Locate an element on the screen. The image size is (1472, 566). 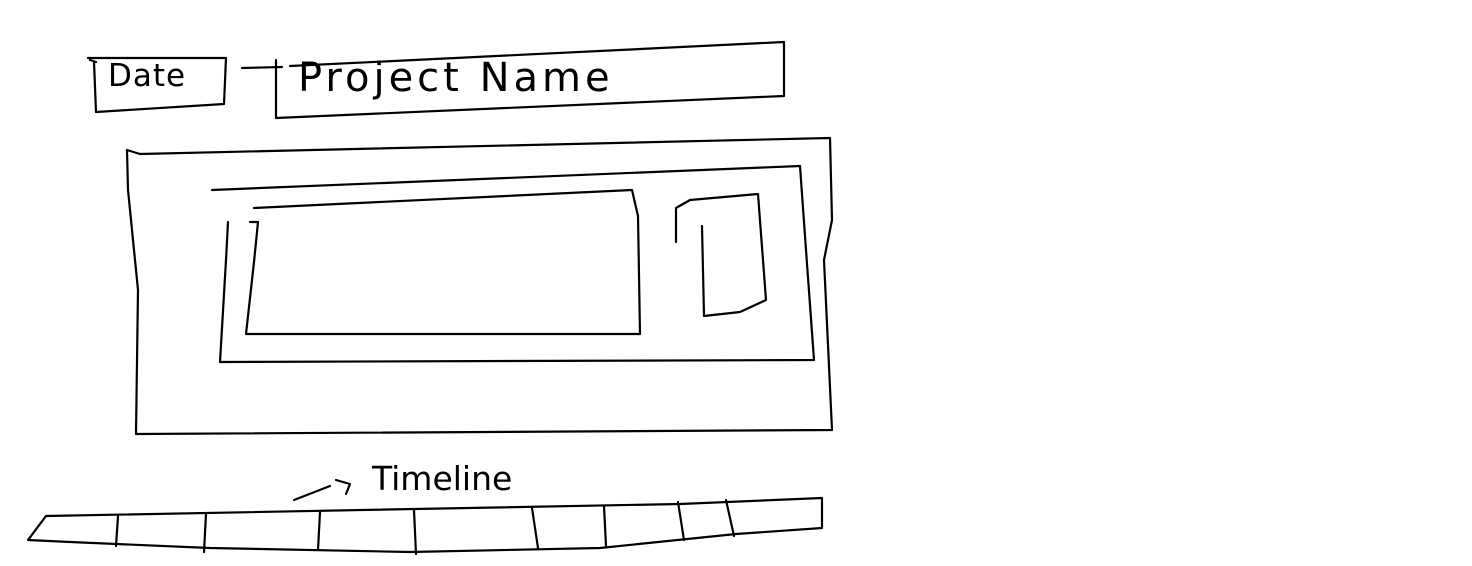
timeline-bar is located at coordinates (425, 526).